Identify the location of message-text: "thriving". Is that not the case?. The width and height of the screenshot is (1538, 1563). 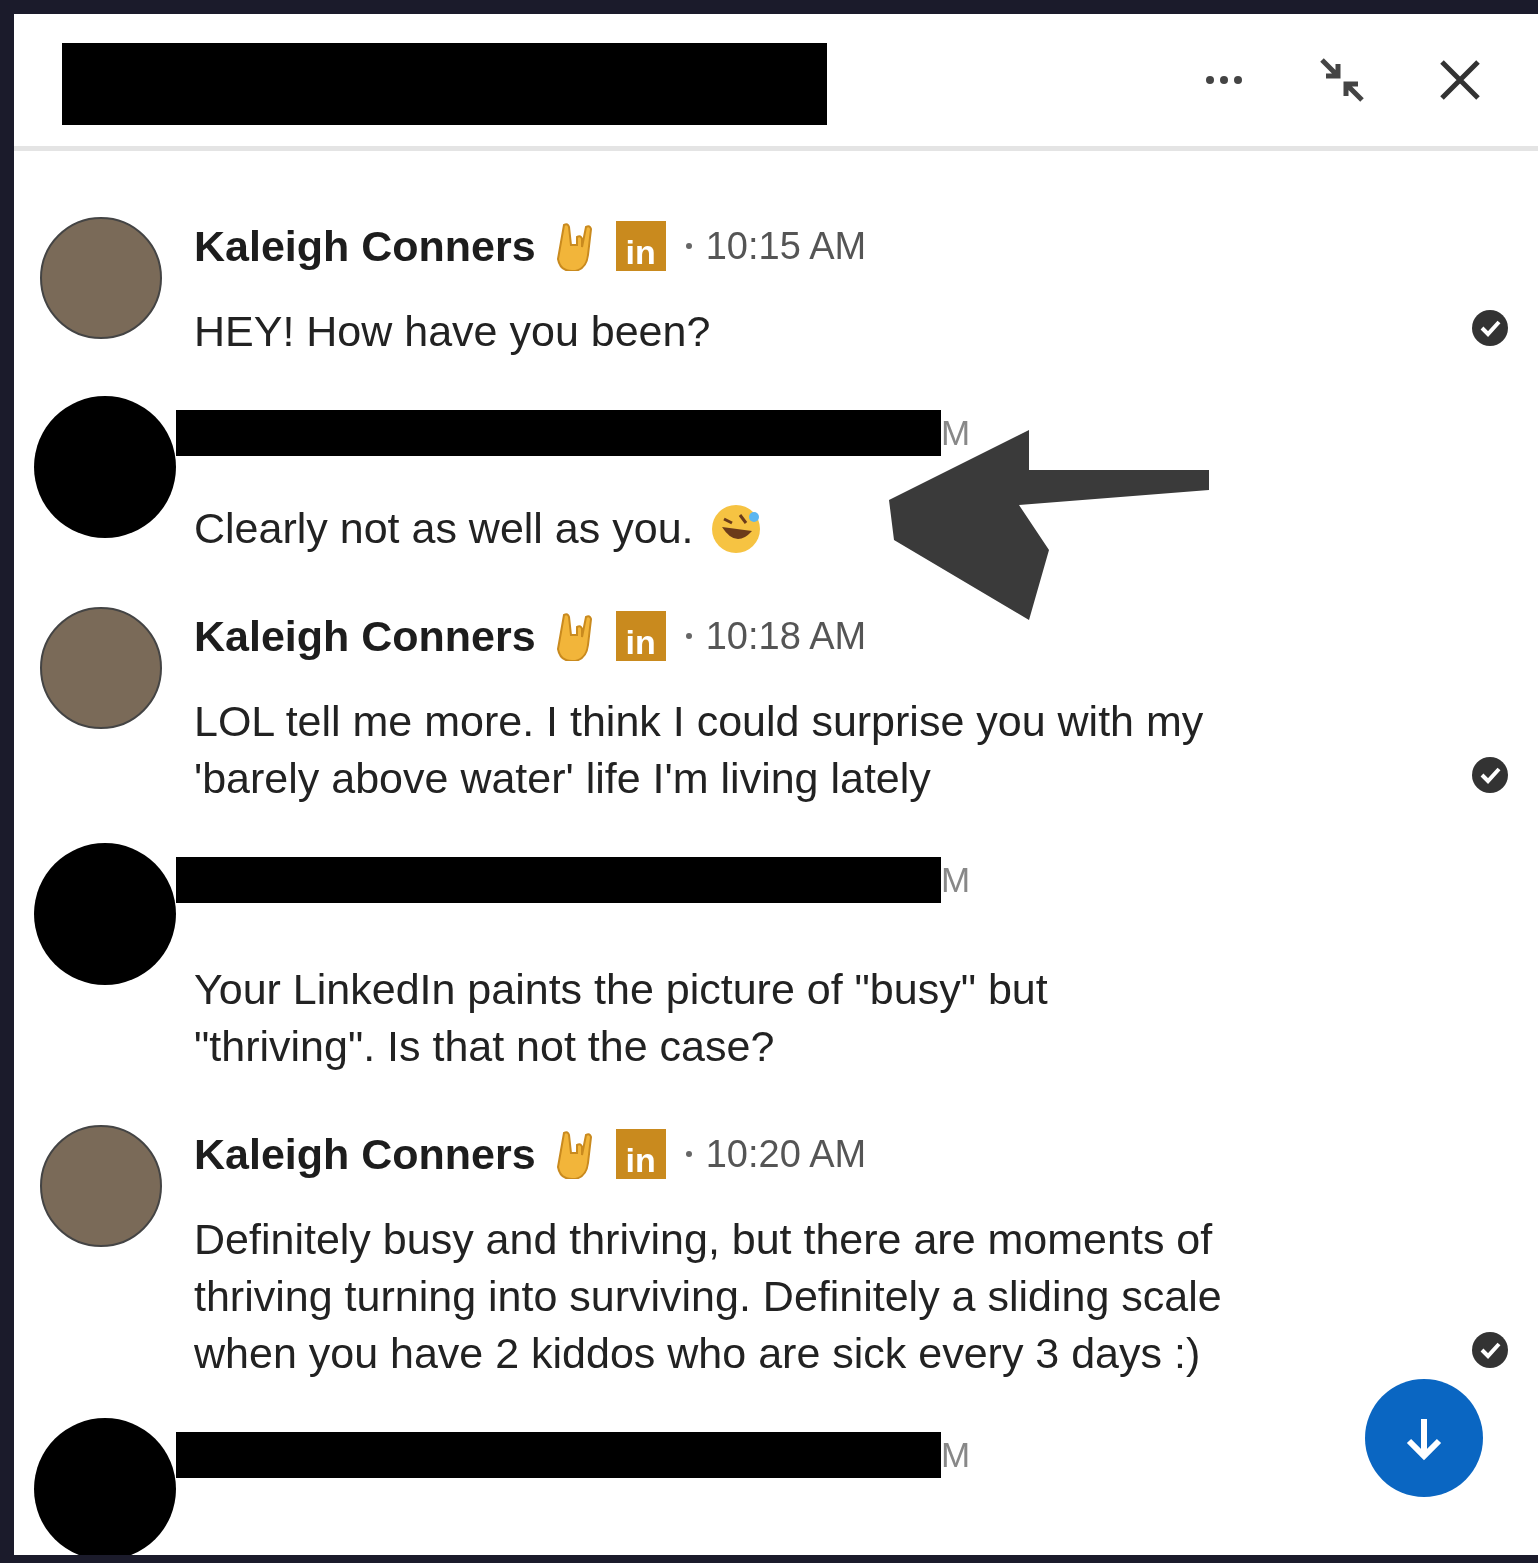
(484, 1046).